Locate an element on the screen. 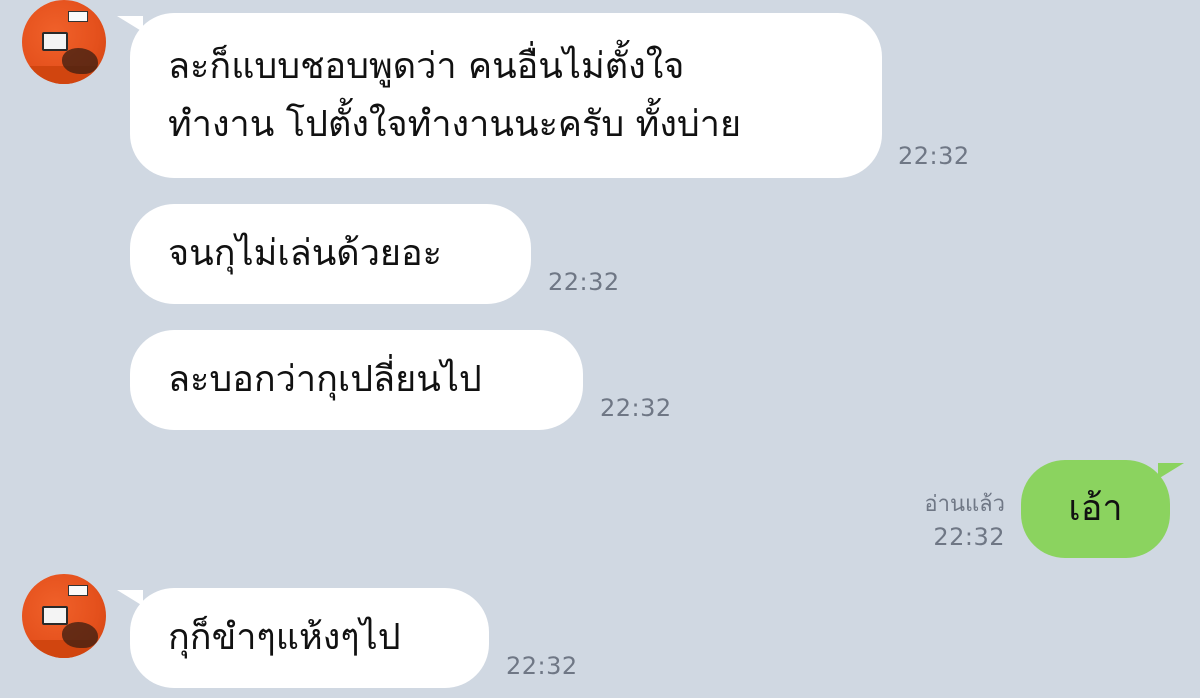 Image resolution: width=1200 pixels, height=698 pixels. message-bubble-outgoing: เอ้า is located at coordinates (1095, 509).